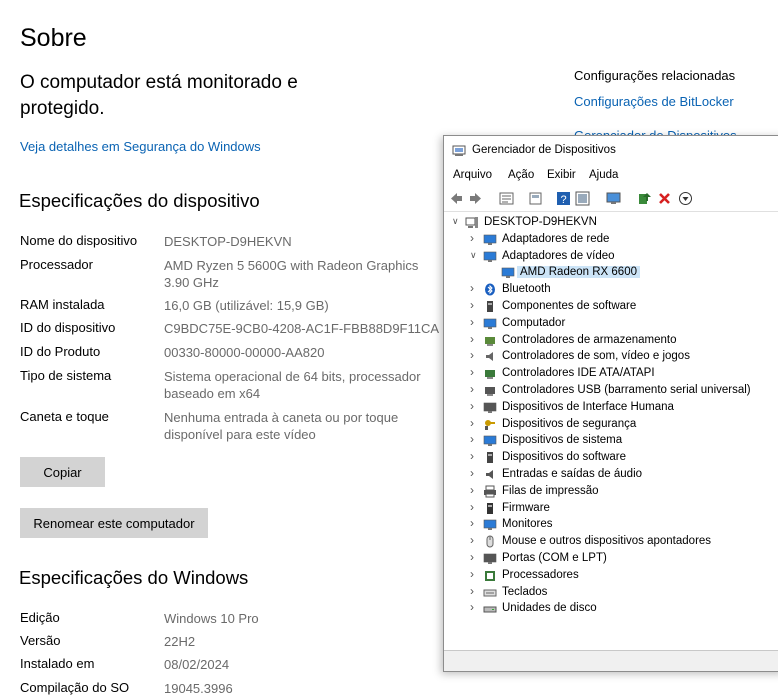  I want to click on storage-controller-icon, so click(490, 341).